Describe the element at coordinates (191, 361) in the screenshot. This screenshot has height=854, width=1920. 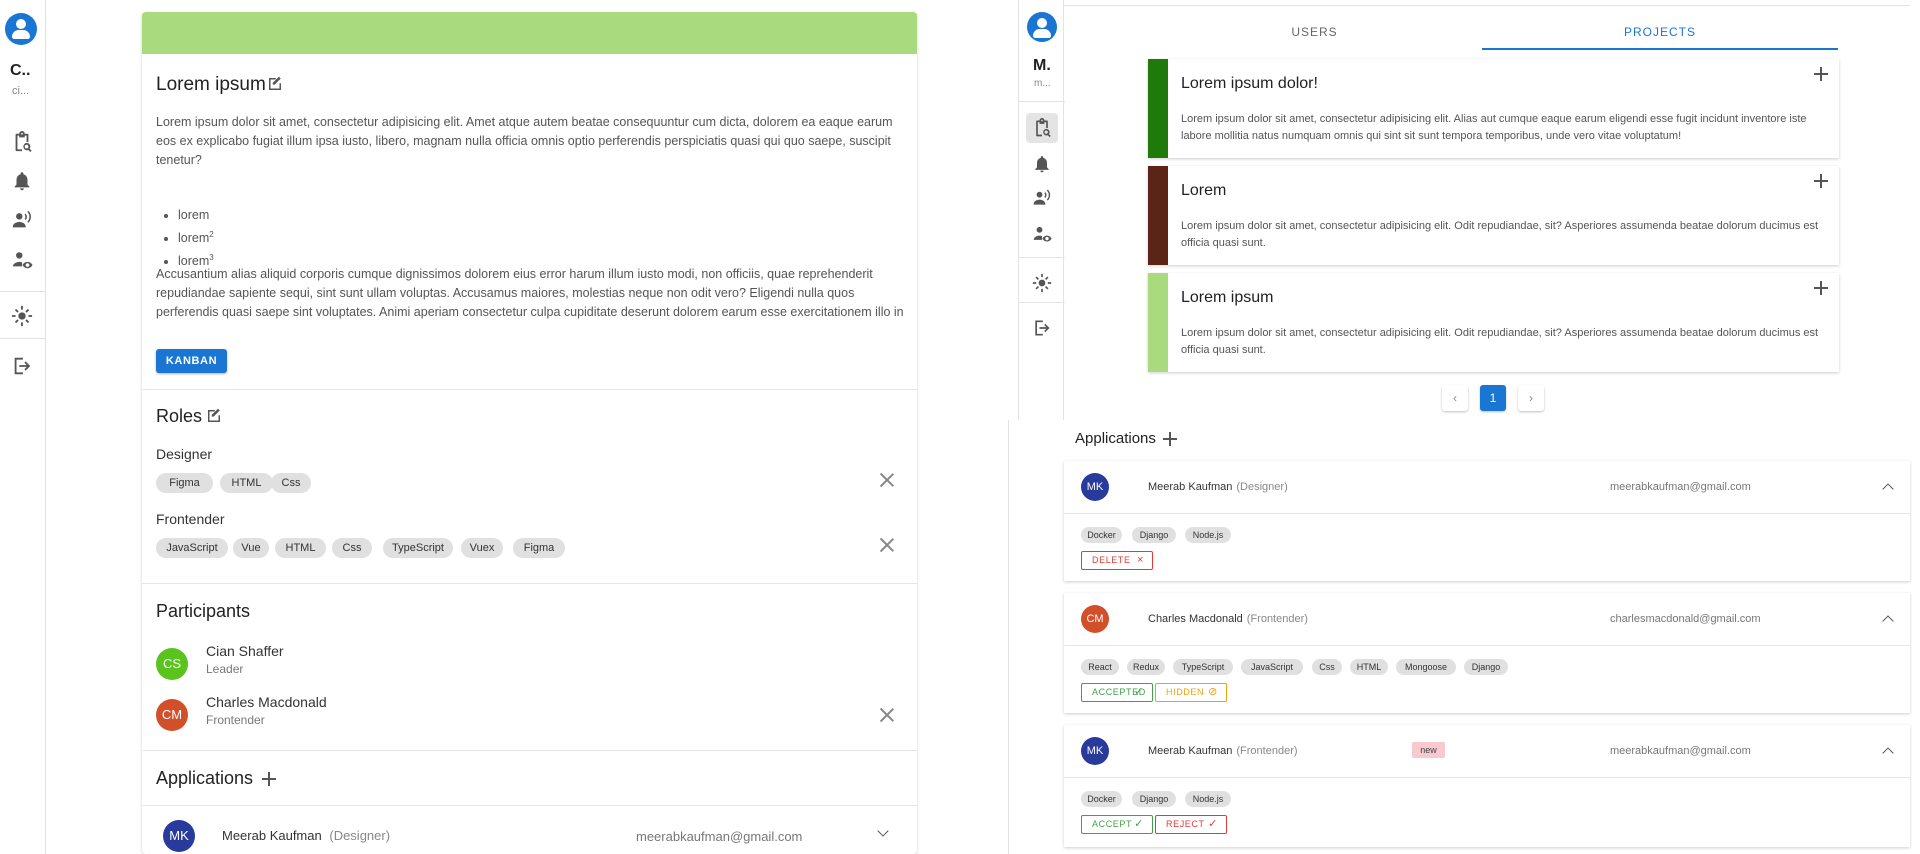
I see `kanban-button: KANBAN` at that location.